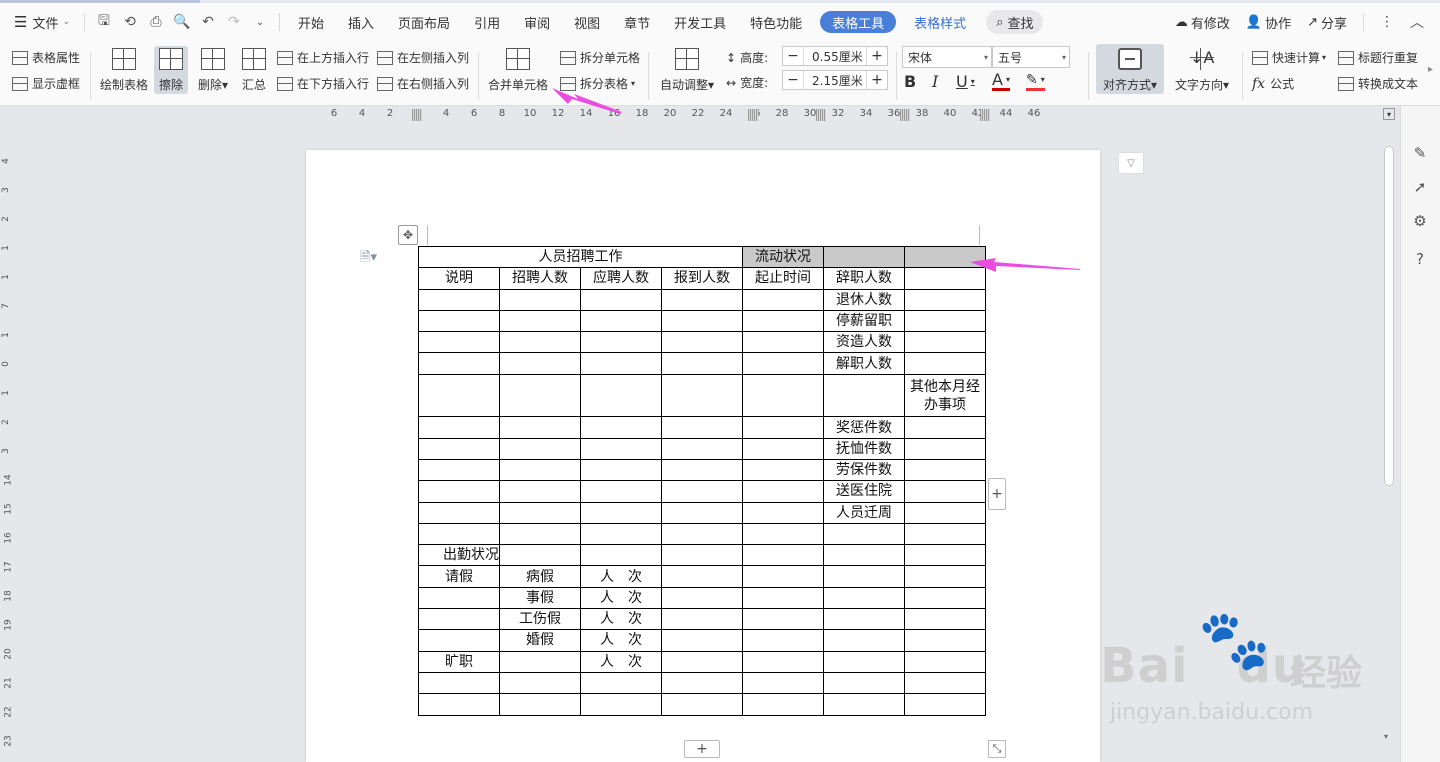 The image size is (1440, 762). Describe the element at coordinates (783, 278) in the screenshot. I see `table-cell: 起止时间` at that location.